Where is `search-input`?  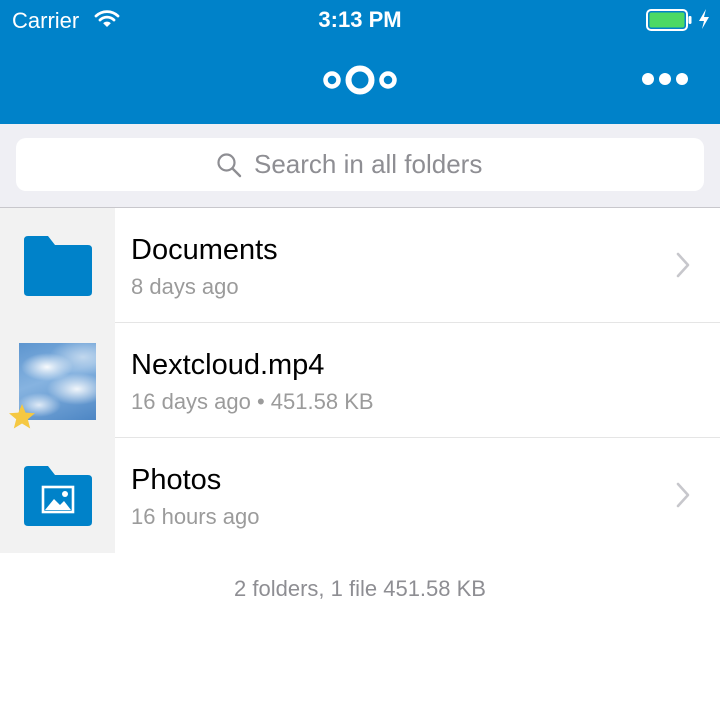
search-input is located at coordinates (379, 164).